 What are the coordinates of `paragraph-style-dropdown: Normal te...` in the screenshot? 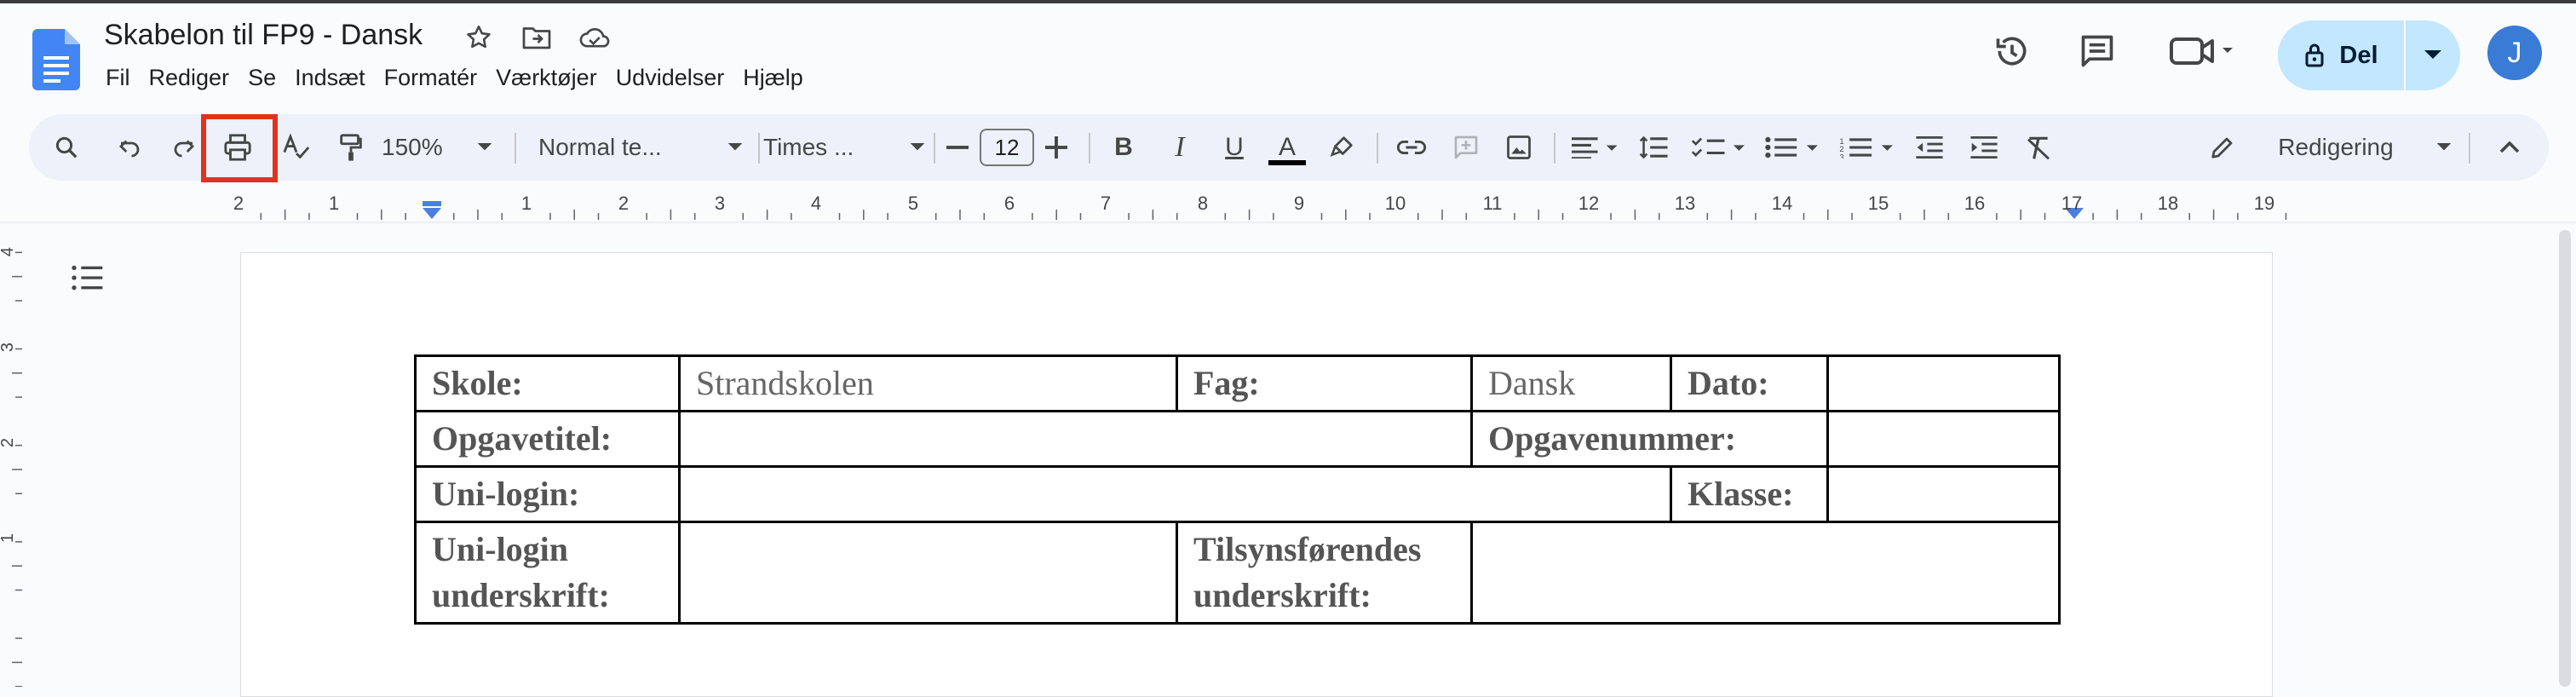 It's located at (640, 147).